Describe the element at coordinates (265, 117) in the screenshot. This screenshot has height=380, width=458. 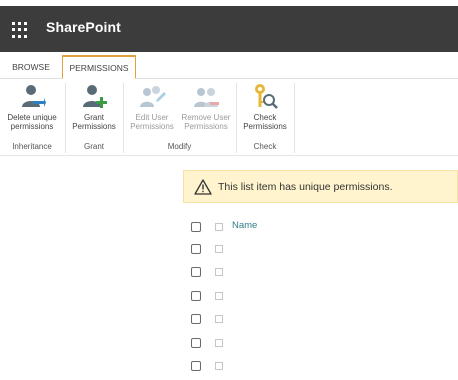
I see `check-permissions-label-1: Check` at that location.